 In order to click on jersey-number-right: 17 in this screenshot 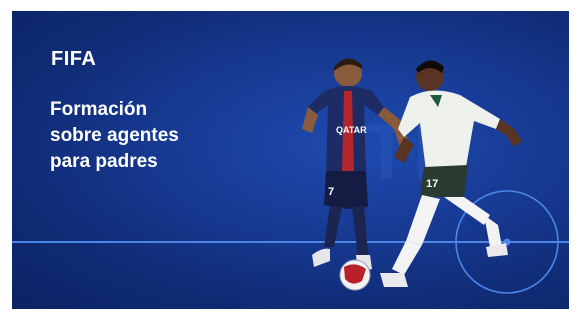, I will do `click(432, 184)`.